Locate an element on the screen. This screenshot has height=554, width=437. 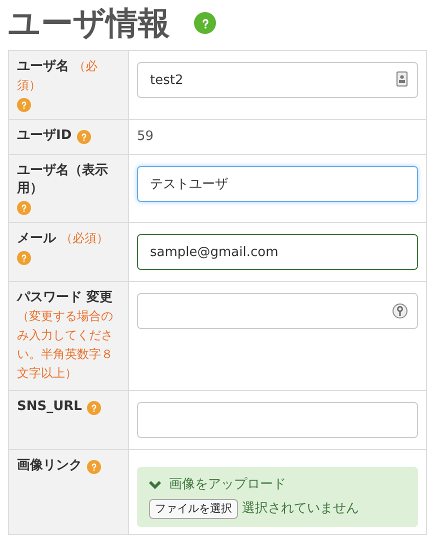
field-label: SNS_URL is located at coordinates (49, 407).